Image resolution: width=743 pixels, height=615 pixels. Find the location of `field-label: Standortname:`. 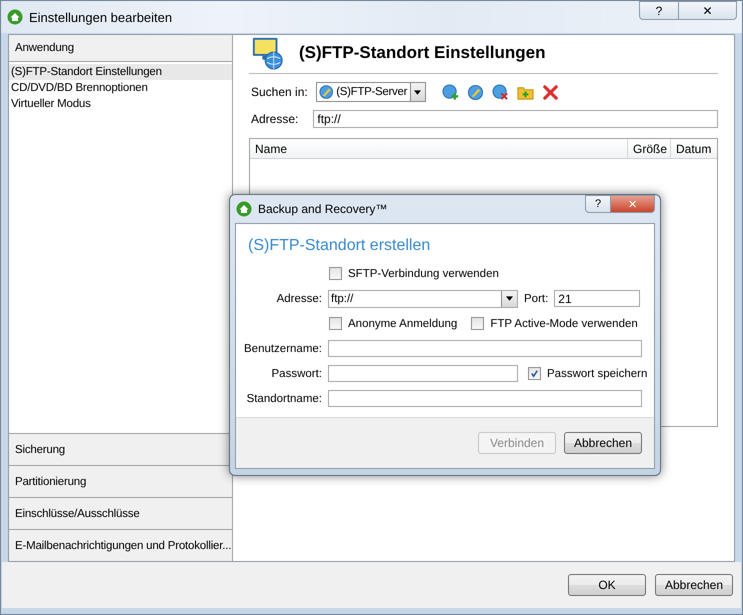

field-label: Standortname: is located at coordinates (284, 398).